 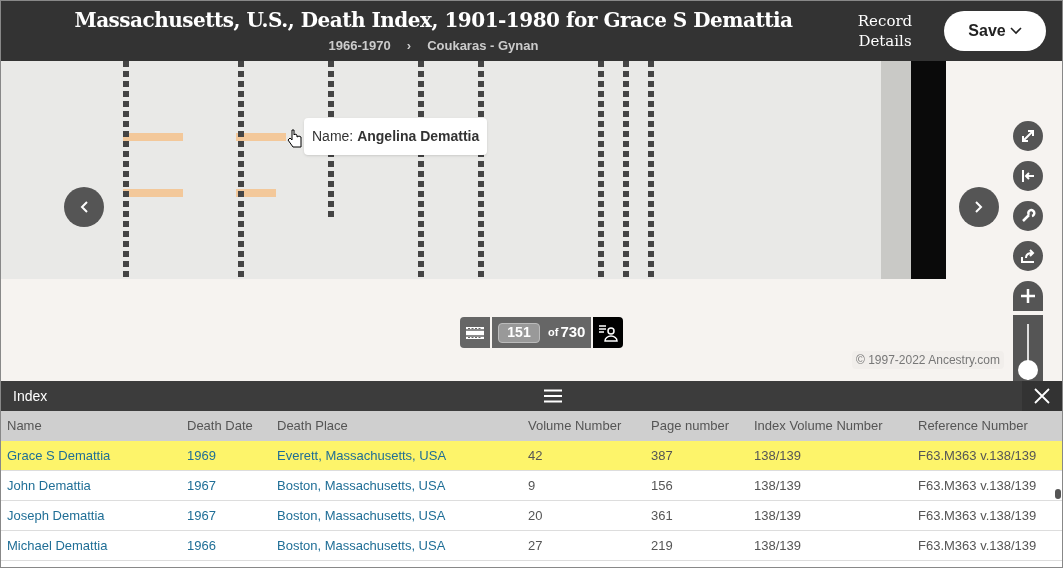 What do you see at coordinates (885, 31) in the screenshot?
I see `record-details-link: Record Details` at bounding box center [885, 31].